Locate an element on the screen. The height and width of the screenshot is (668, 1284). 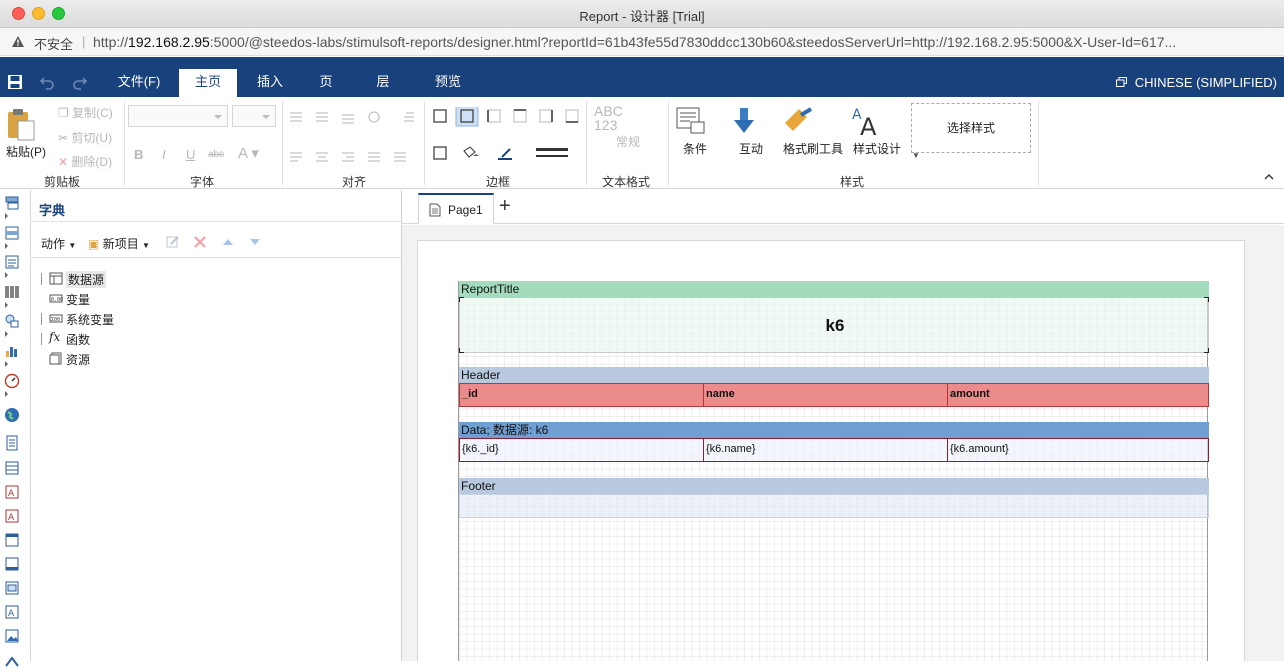
shape-tool-icon is located at coordinates (12, 321).